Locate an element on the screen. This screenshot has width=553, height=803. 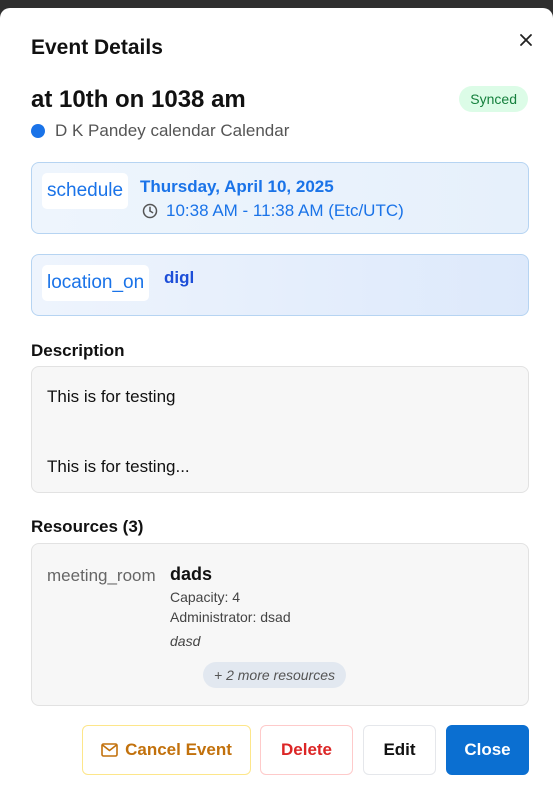
cancel-event-label: Cancel Event is located at coordinates (178, 749).